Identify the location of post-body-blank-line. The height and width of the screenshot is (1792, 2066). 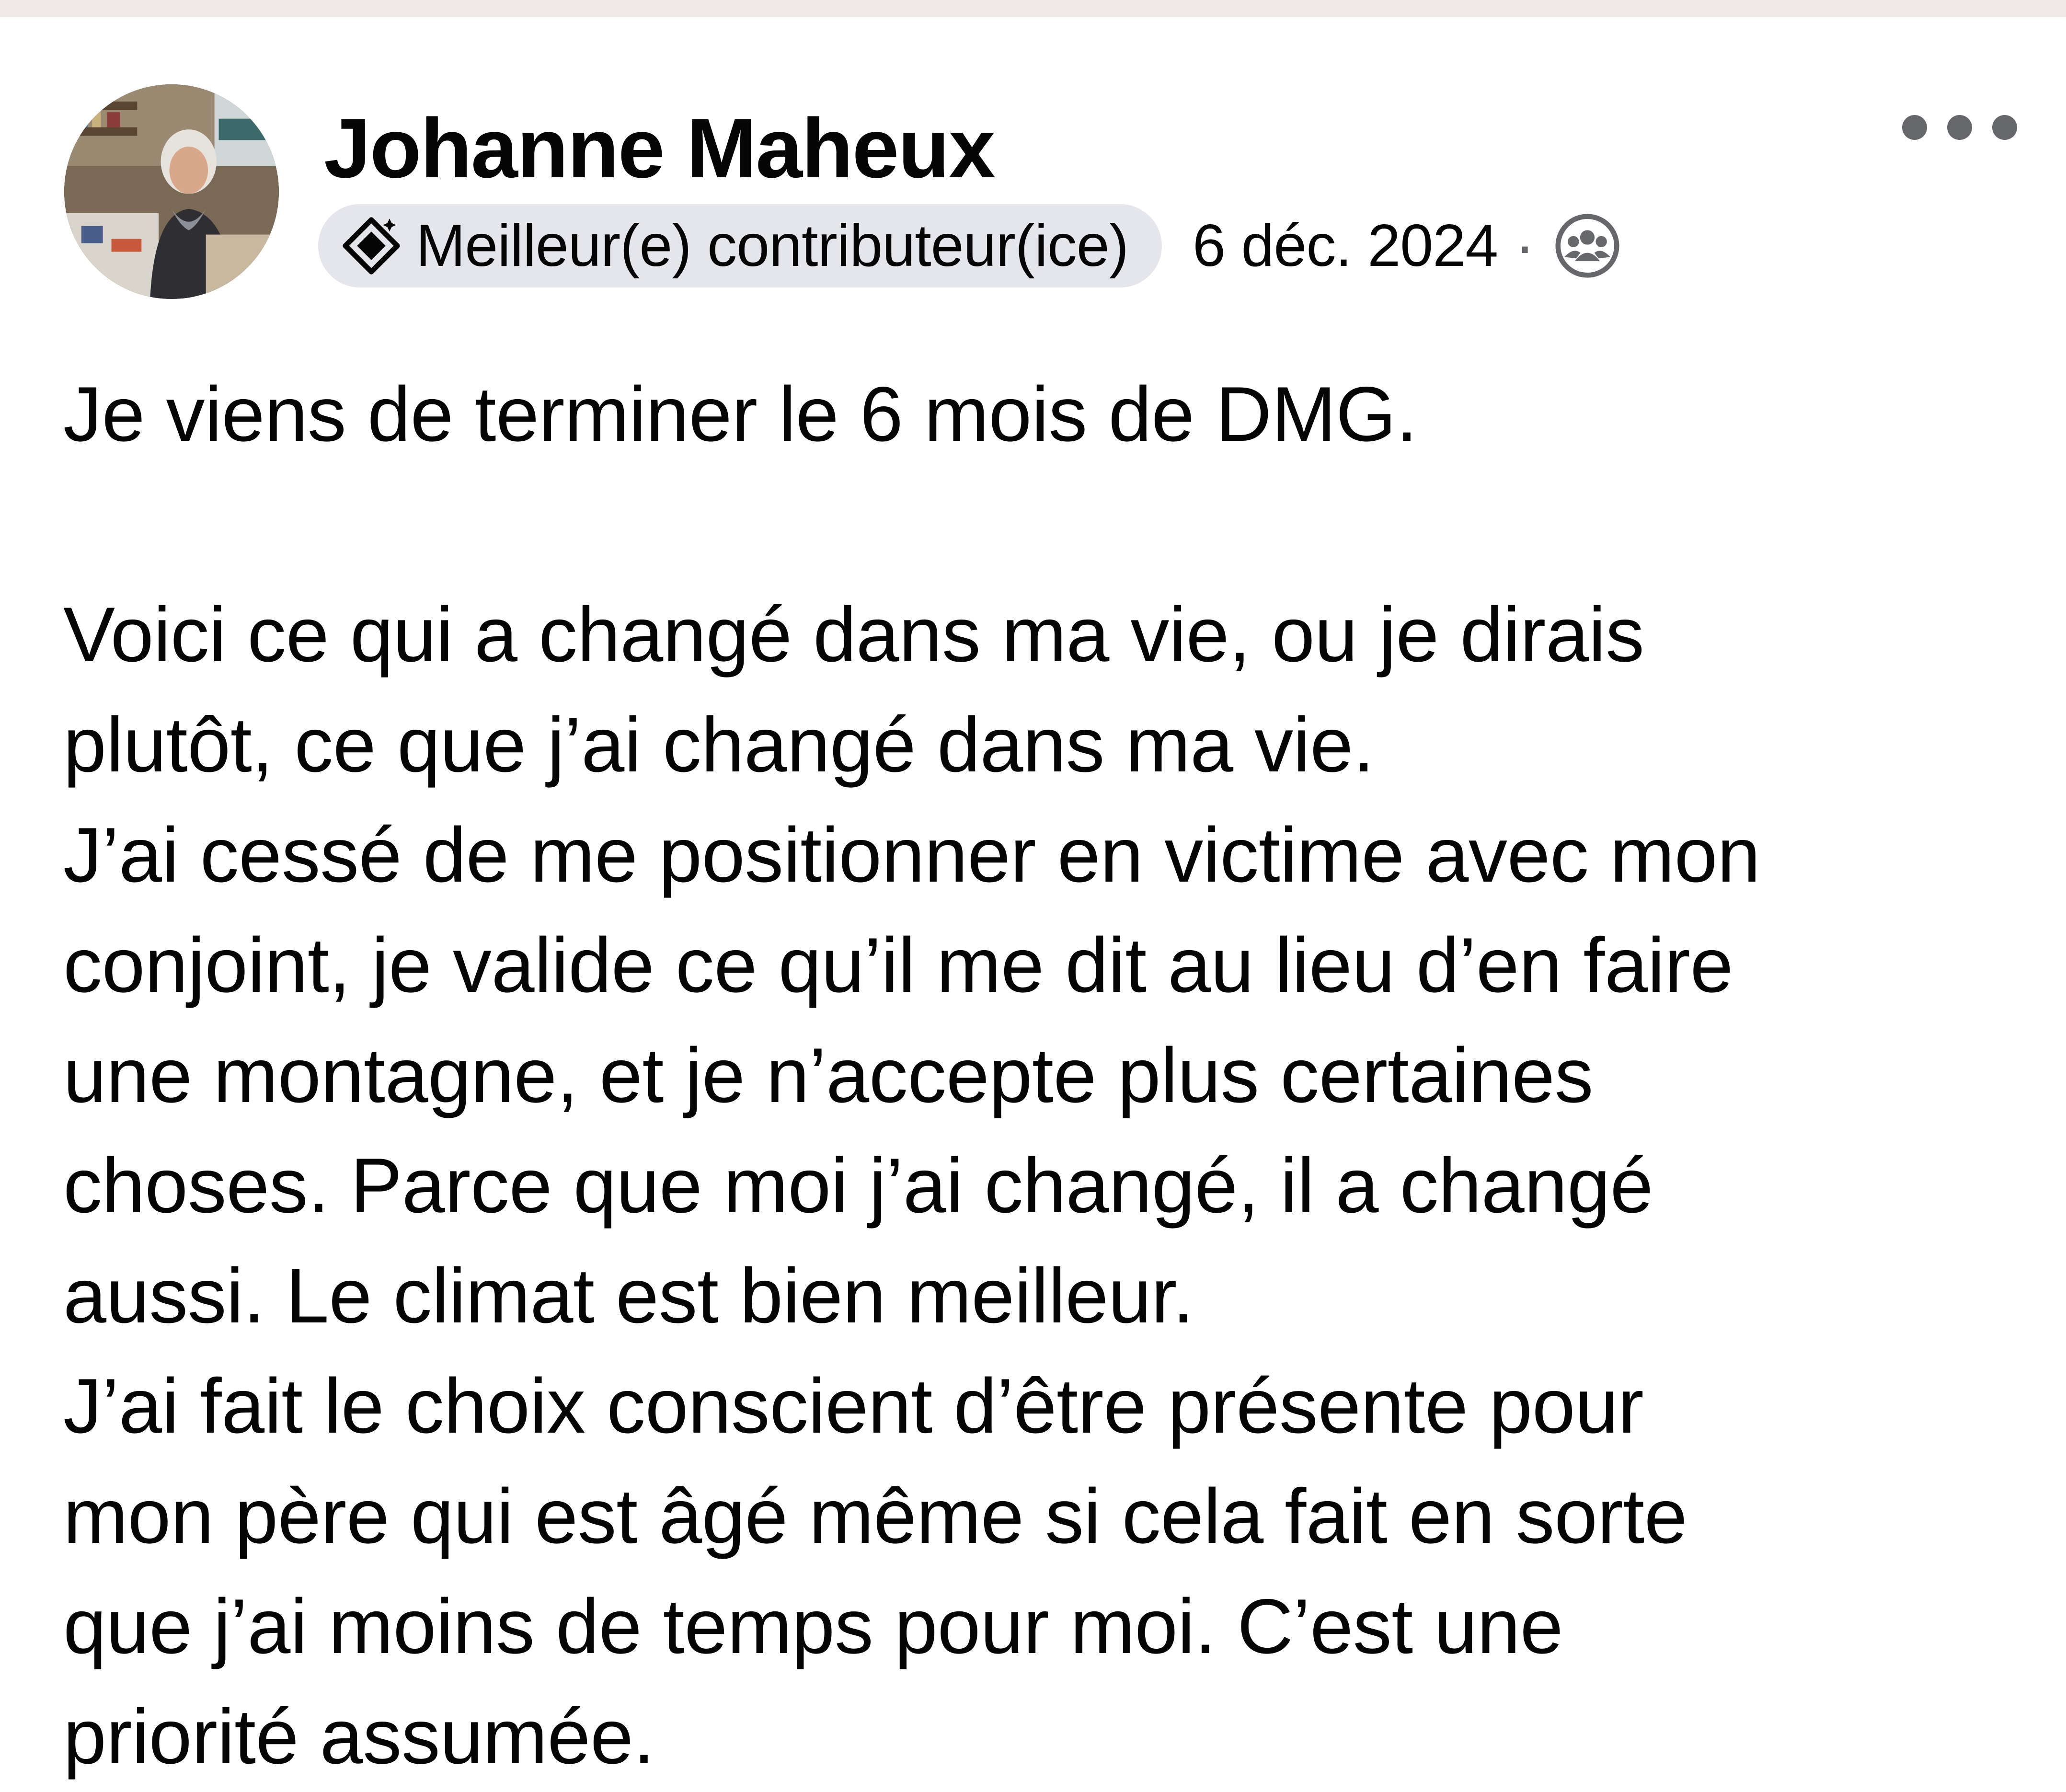
(1050, 525).